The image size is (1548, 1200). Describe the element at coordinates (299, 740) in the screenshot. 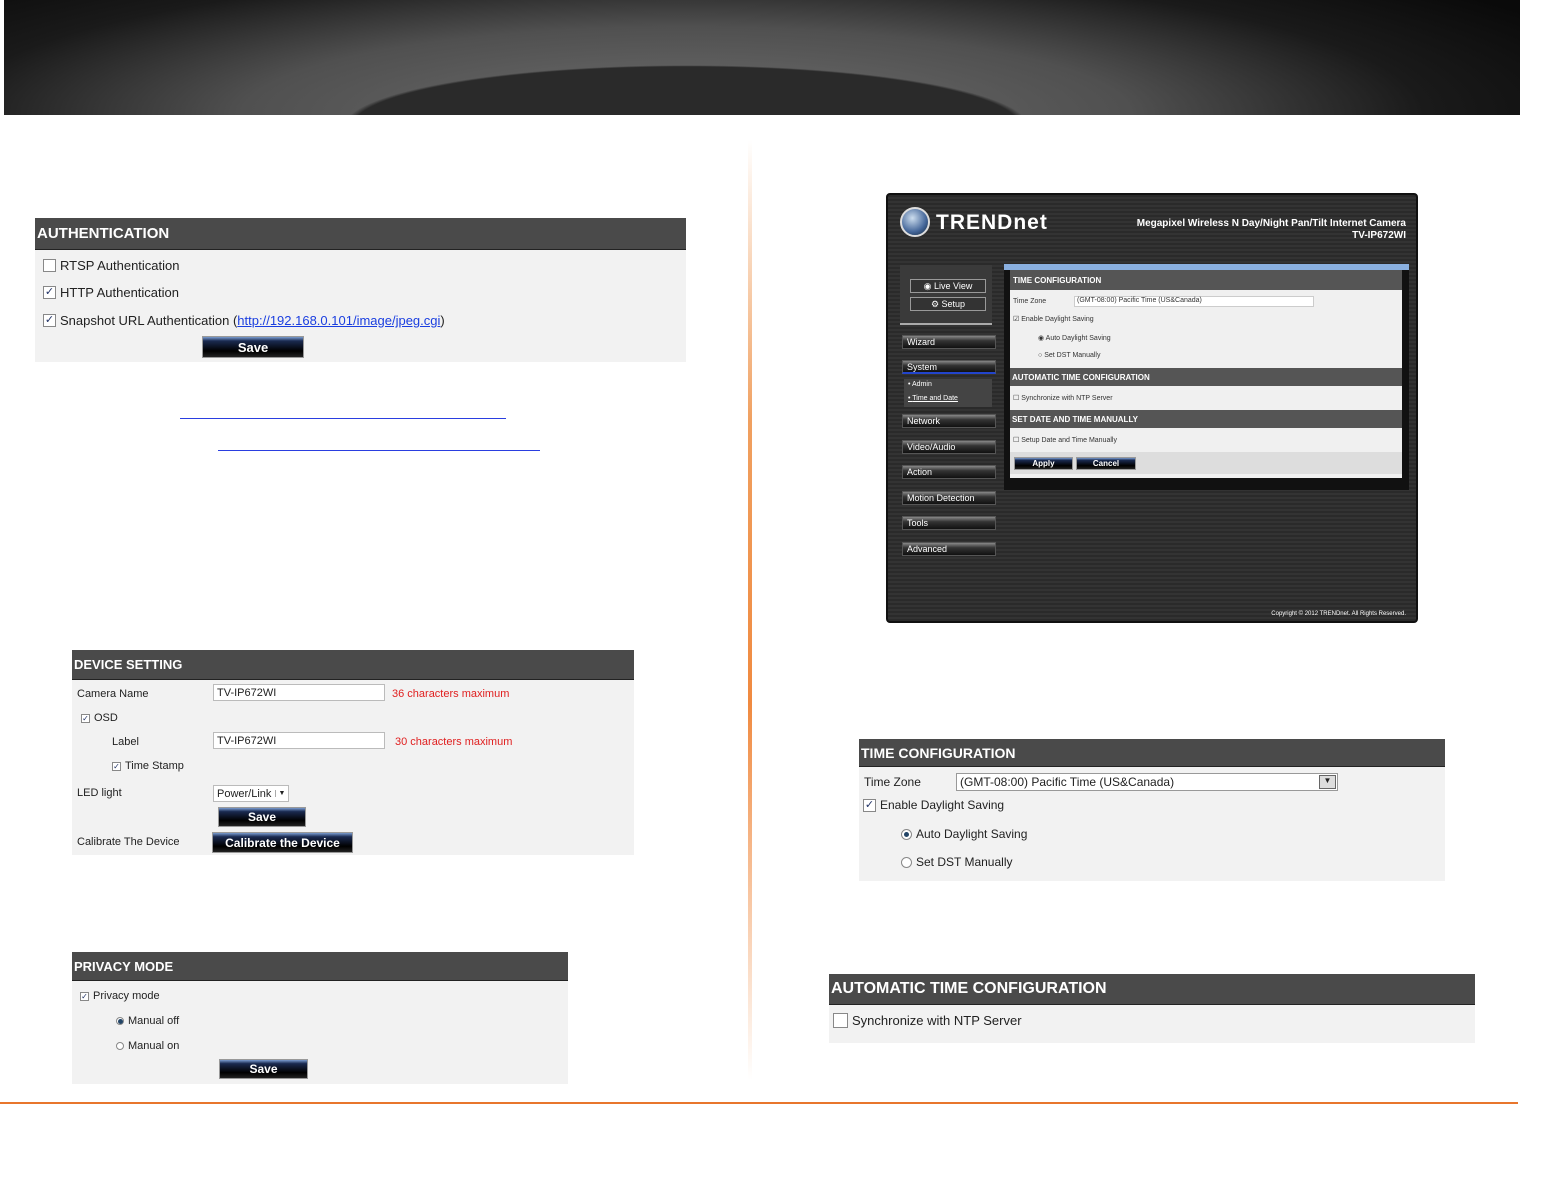

I see `label-input: TV-IP672WI` at that location.